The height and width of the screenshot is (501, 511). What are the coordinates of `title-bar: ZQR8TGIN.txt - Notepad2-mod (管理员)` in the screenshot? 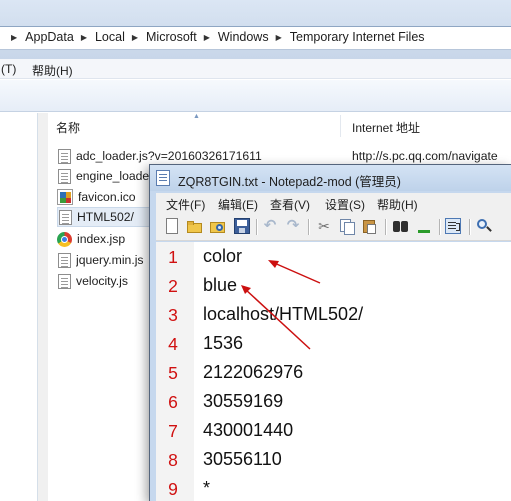 It's located at (330, 178).